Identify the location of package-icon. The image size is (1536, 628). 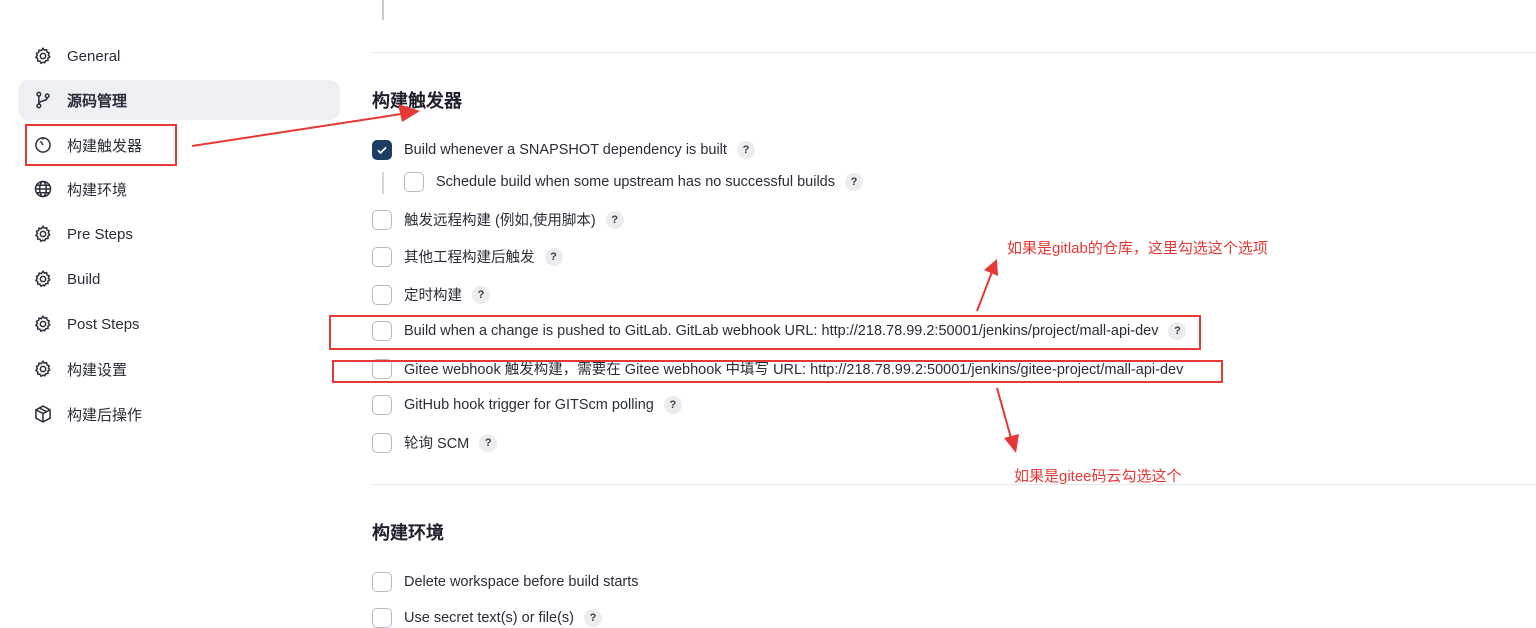
(43, 414).